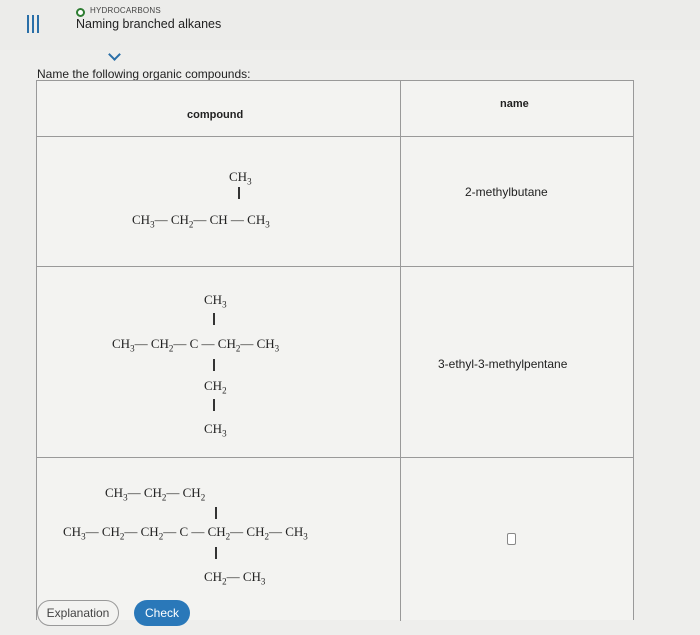 Image resolution: width=700 pixels, height=635 pixels. I want to click on menu-icon, so click(33, 25).